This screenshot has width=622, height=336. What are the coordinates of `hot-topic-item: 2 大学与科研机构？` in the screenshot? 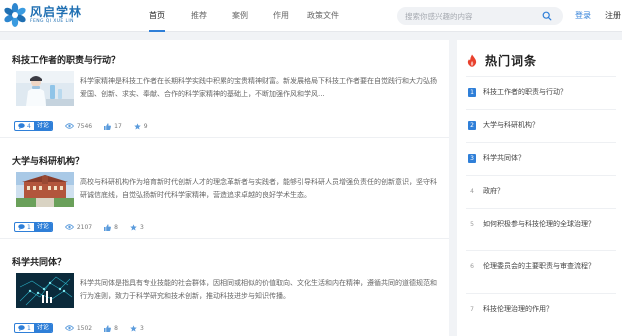 It's located at (541, 125).